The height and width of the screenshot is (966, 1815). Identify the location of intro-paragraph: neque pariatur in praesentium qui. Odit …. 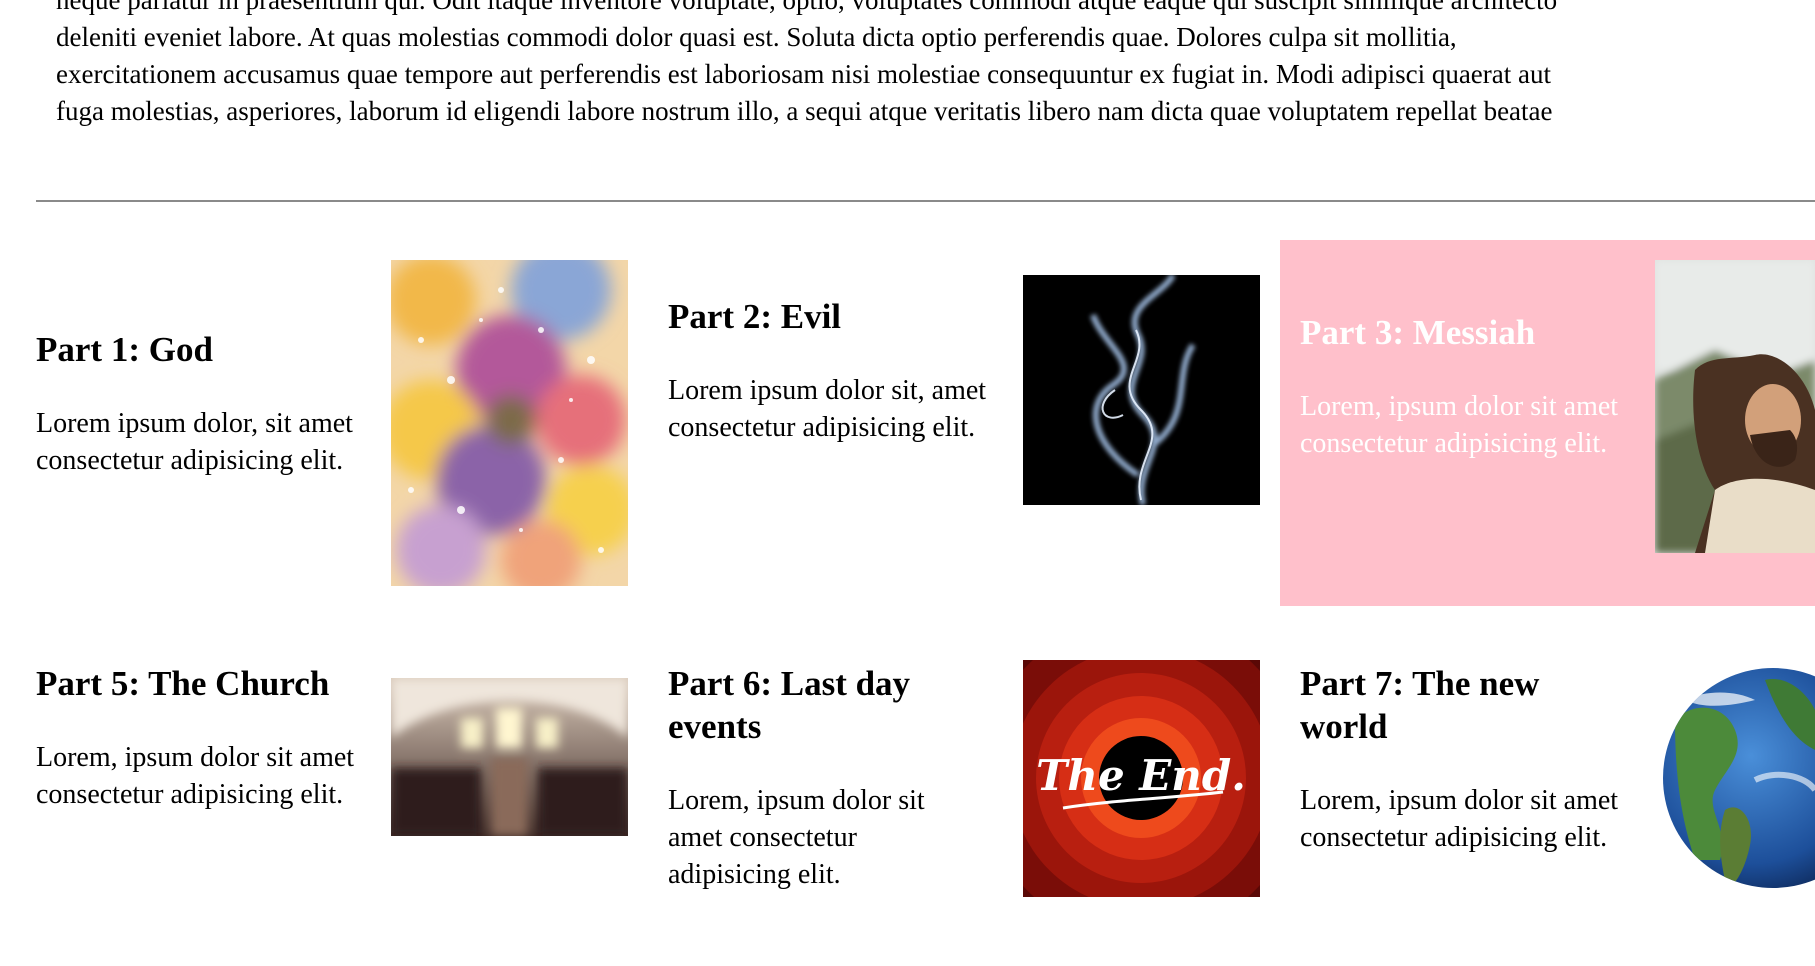
(935, 65).